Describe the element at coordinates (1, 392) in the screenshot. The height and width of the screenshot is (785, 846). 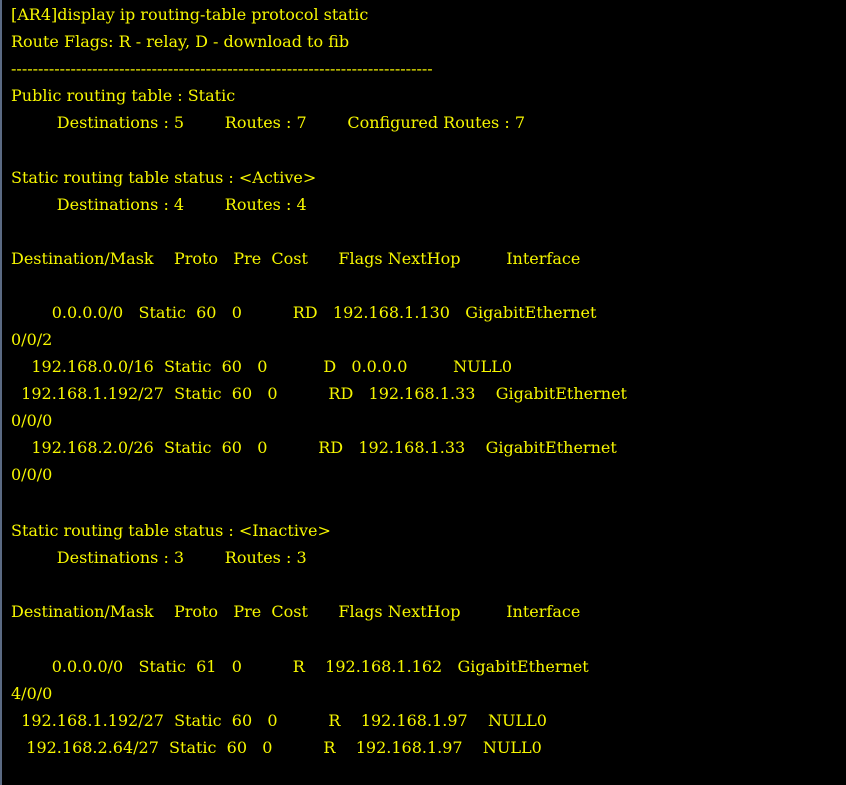
I see `window-left-border` at that location.